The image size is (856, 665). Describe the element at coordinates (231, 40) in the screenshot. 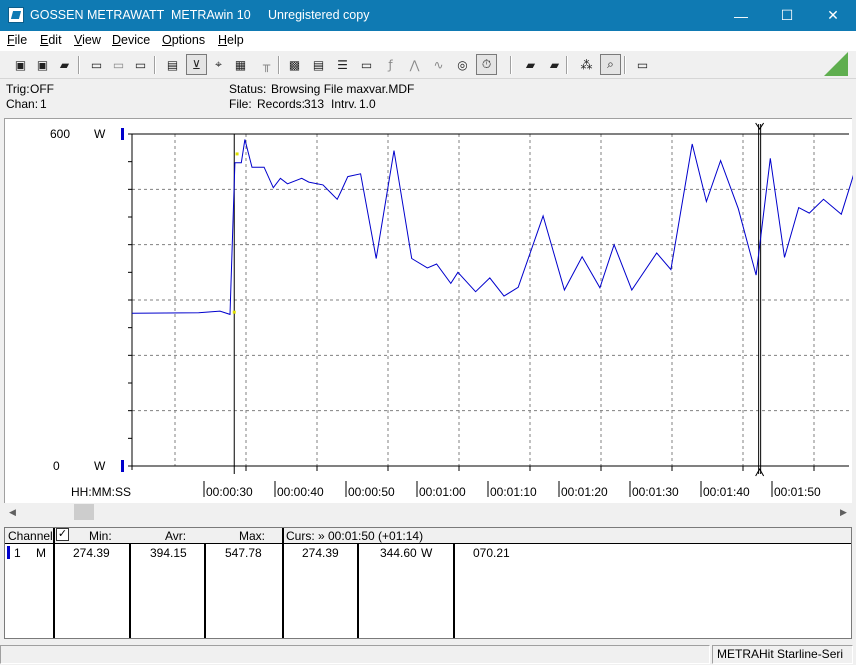

I see `menu-help: Help` at that location.